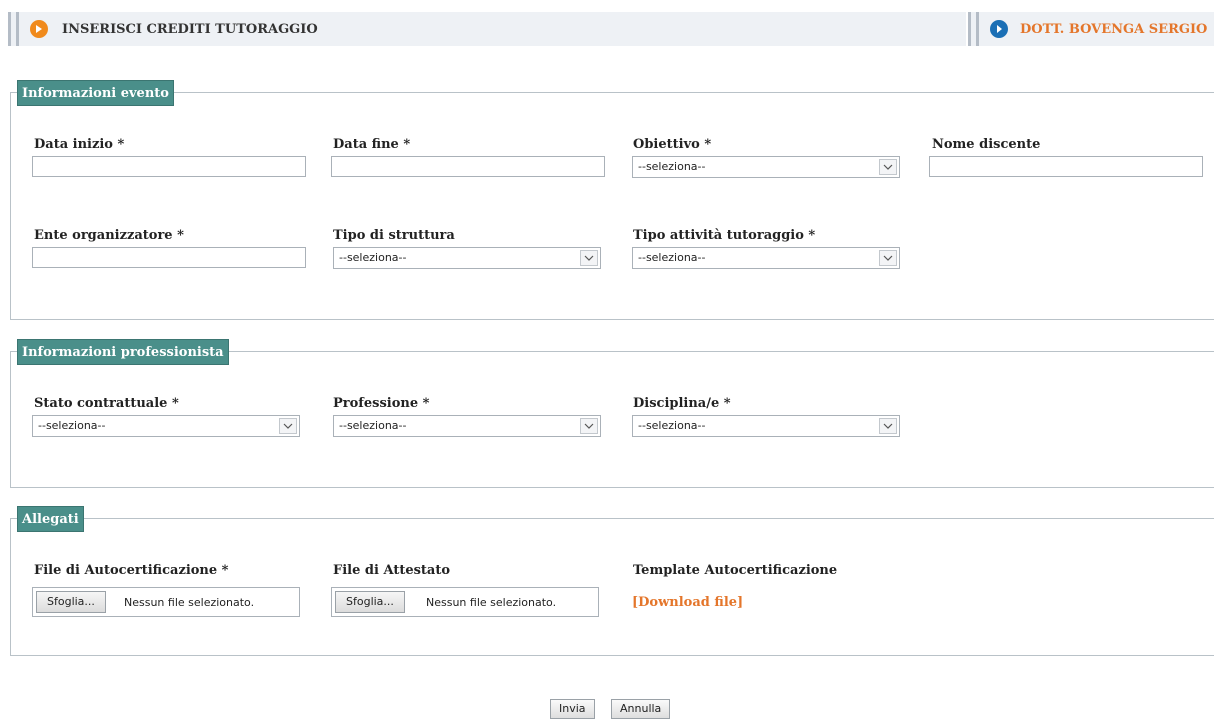  What do you see at coordinates (95, 93) in the screenshot?
I see `section-legend: Informazioni evento` at bounding box center [95, 93].